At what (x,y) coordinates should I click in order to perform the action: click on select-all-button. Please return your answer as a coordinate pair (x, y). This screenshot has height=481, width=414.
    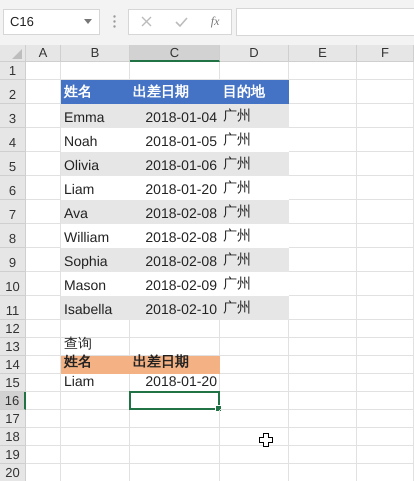
    Looking at the image, I should click on (13, 53).